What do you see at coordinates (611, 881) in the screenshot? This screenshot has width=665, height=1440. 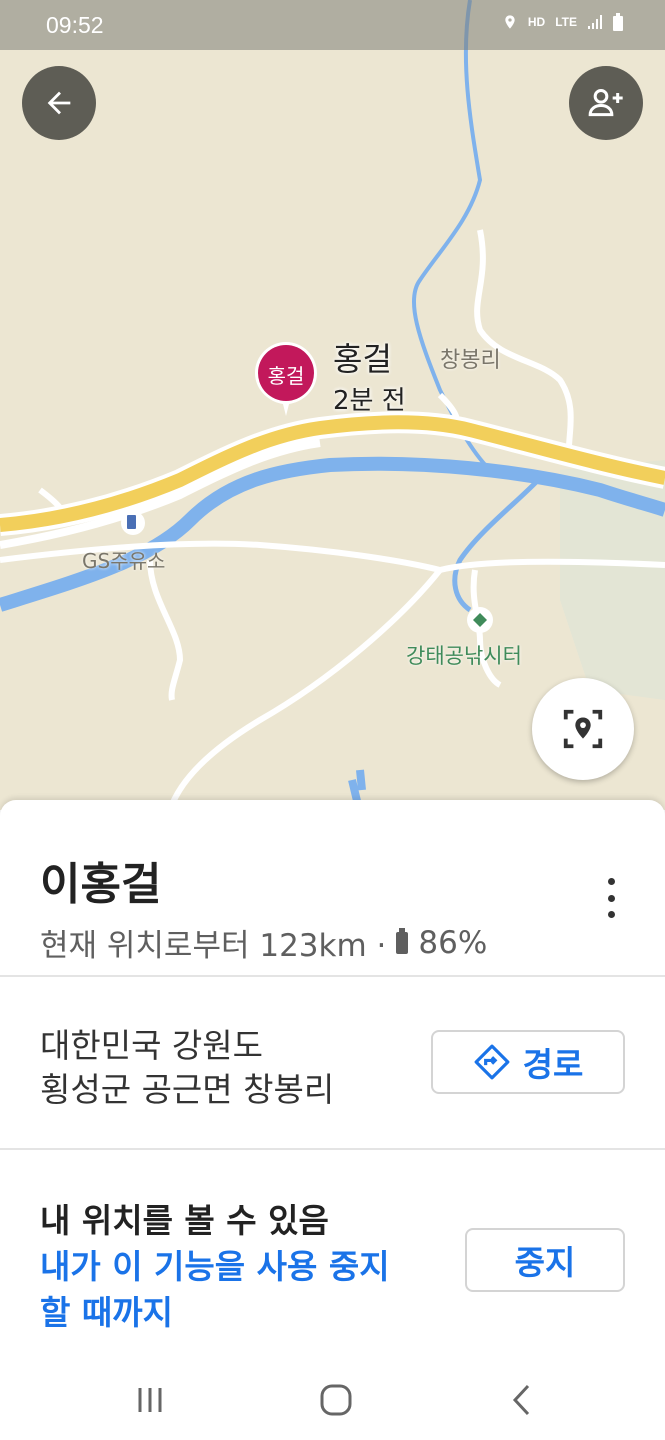 I see `more-vert-icon` at bounding box center [611, 881].